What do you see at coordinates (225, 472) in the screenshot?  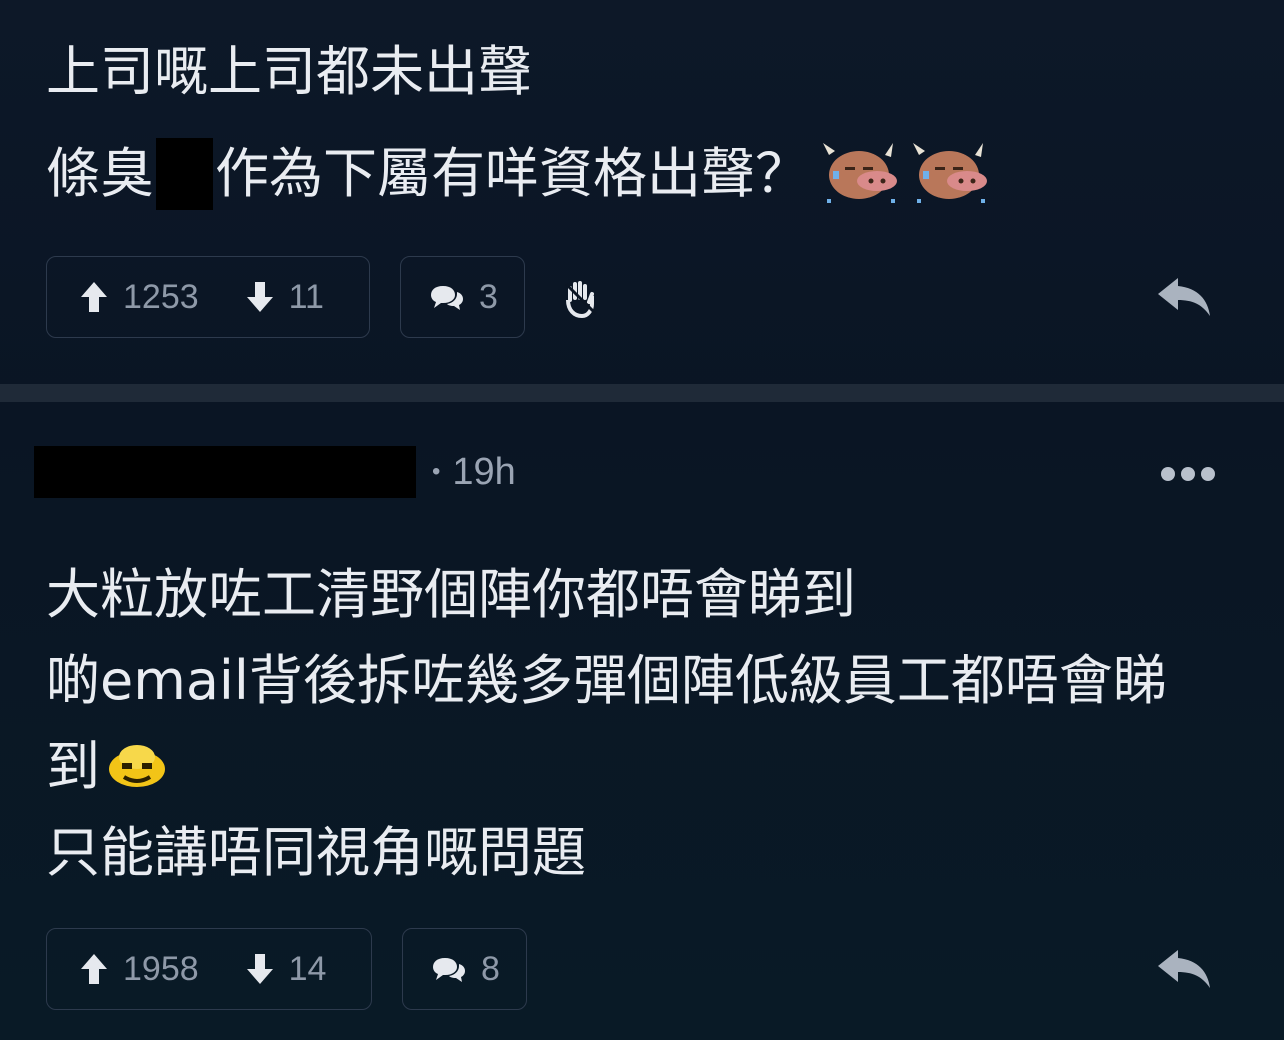 I see `redacted-username` at bounding box center [225, 472].